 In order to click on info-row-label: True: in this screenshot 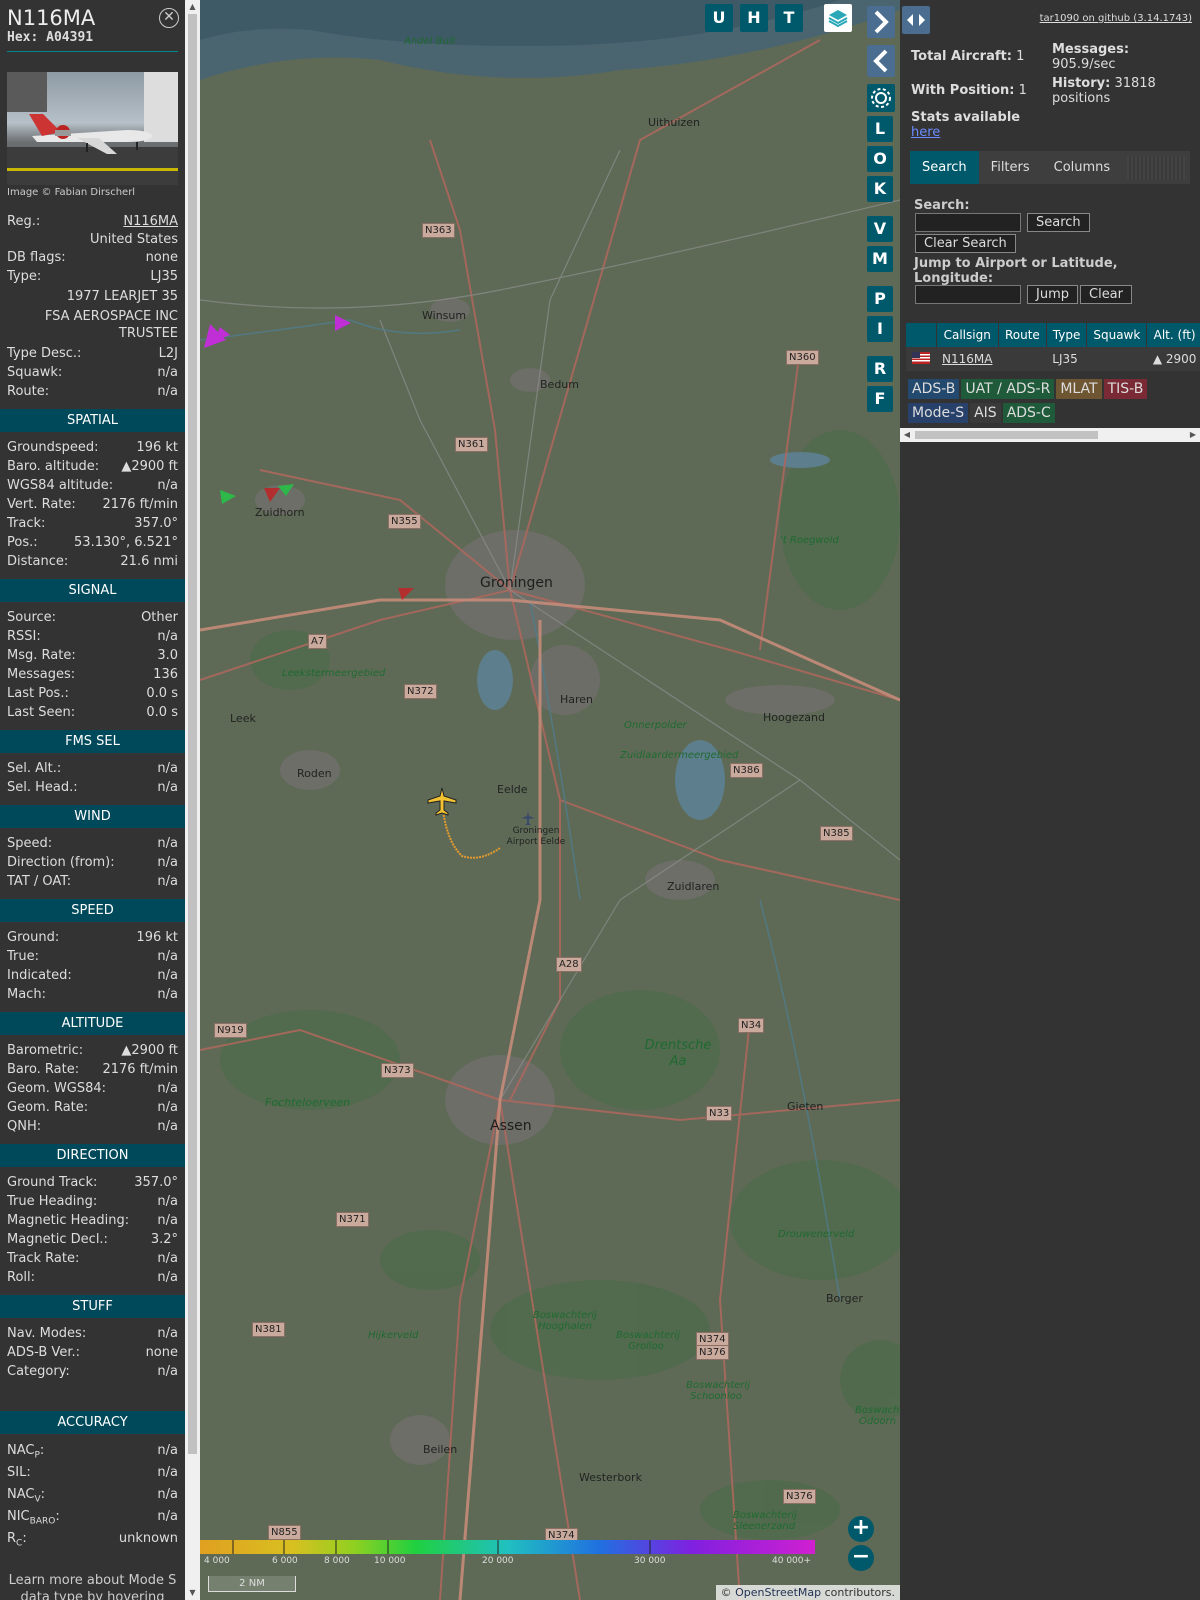, I will do `click(23, 956)`.